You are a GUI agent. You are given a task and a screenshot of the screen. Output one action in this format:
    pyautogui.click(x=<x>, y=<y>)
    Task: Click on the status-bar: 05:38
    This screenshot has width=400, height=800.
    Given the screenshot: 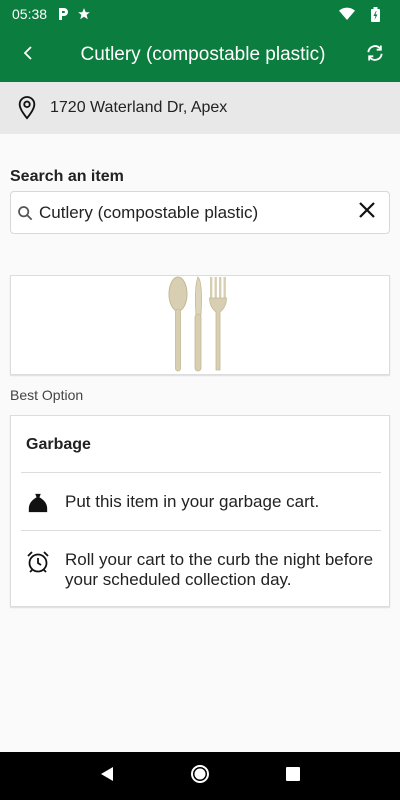 What is the action you would take?
    pyautogui.click(x=200, y=14)
    